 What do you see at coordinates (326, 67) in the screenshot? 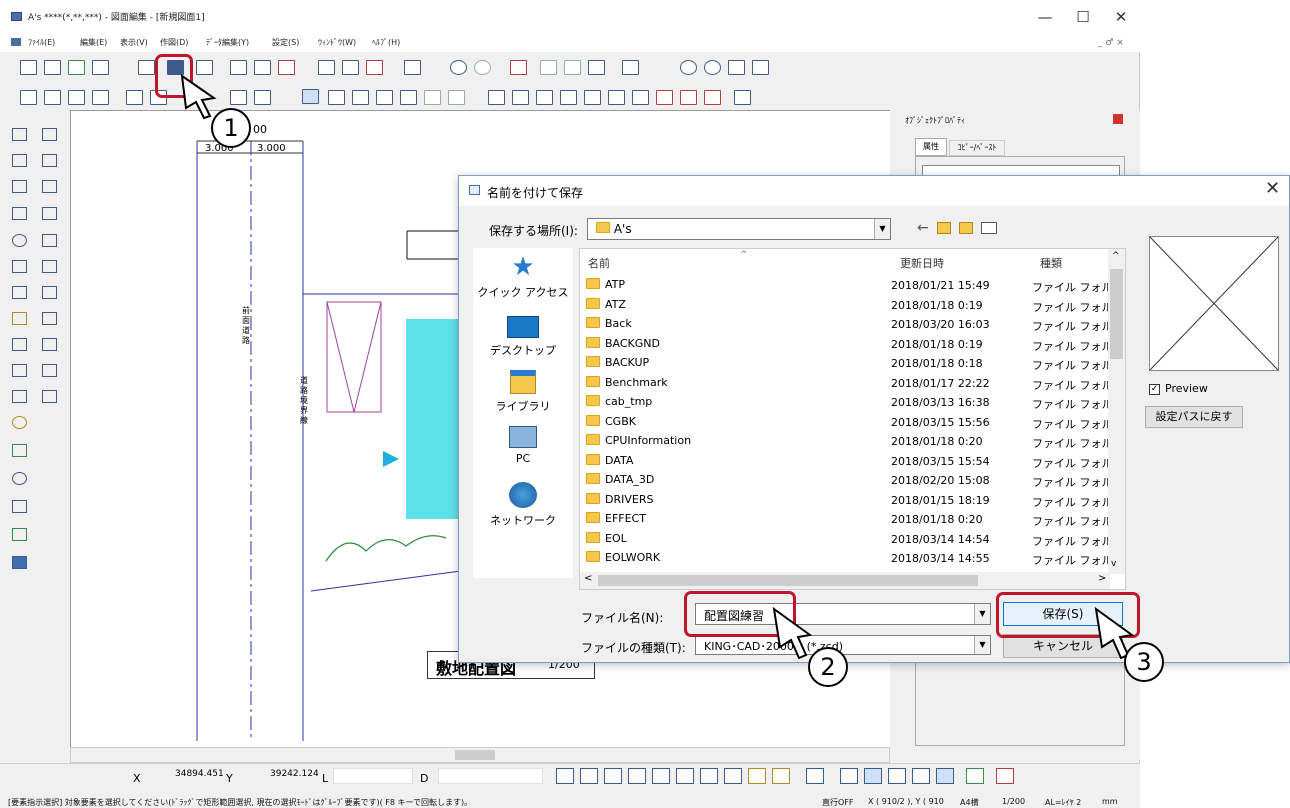
I see `print-icon` at bounding box center [326, 67].